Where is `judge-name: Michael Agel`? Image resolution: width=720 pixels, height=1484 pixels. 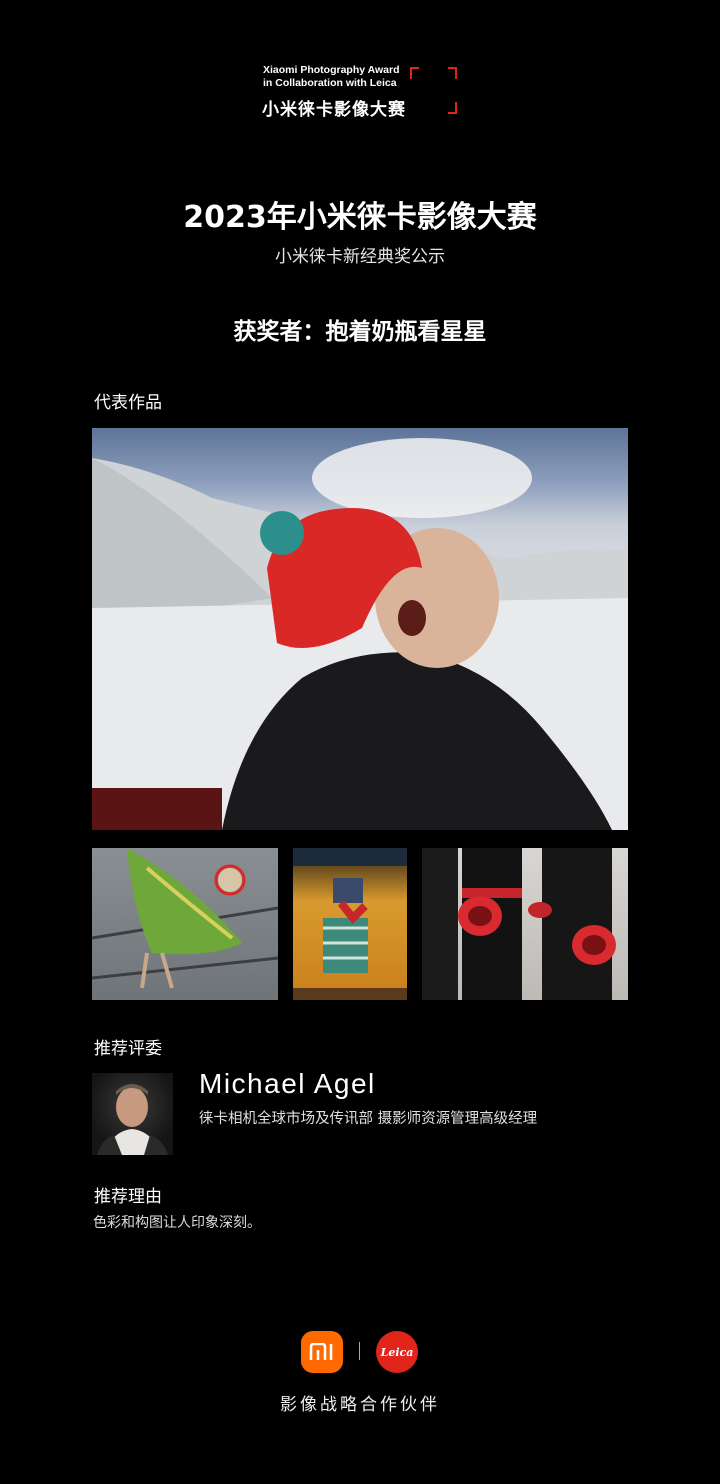 judge-name: Michael Agel is located at coordinates (287, 1083).